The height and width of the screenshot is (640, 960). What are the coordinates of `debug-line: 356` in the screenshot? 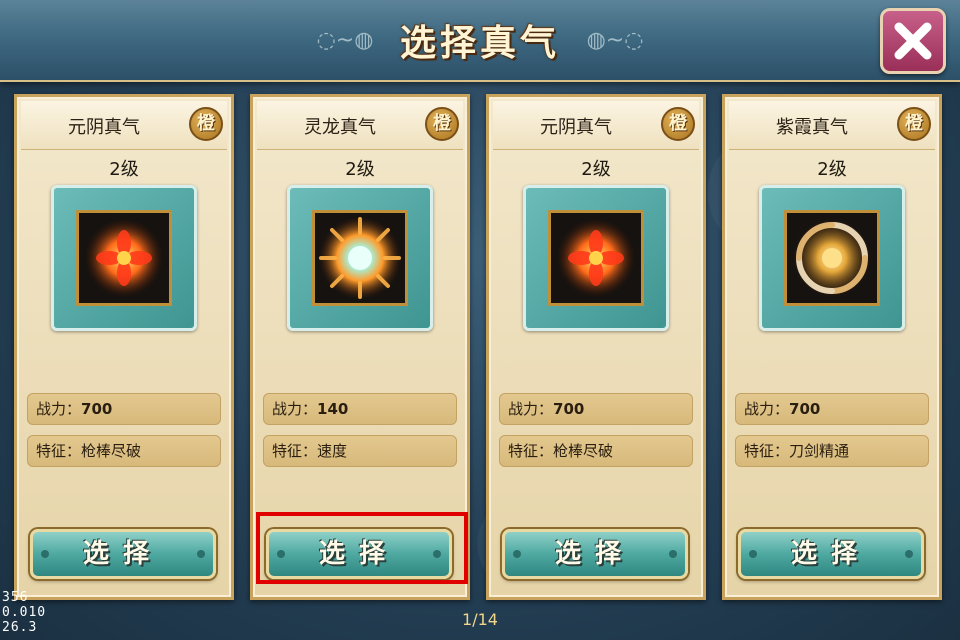 It's located at (15, 597).